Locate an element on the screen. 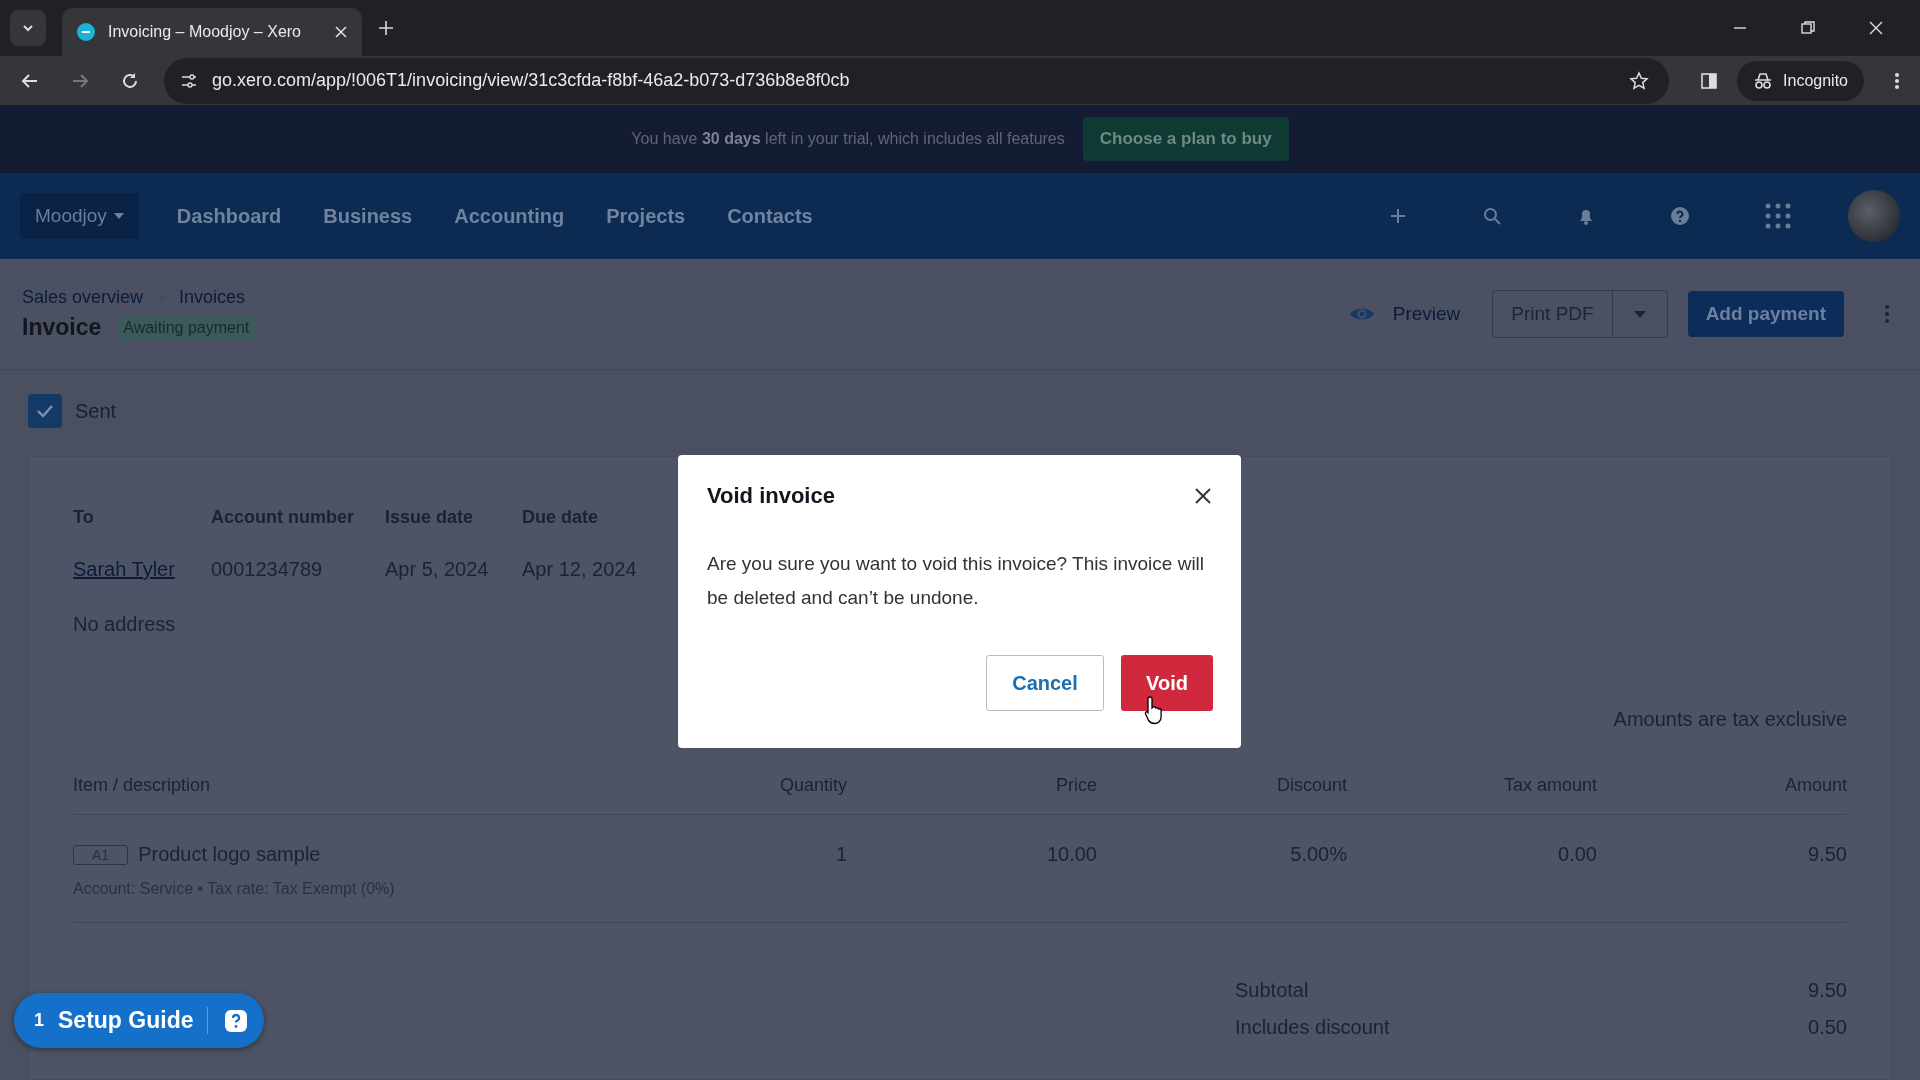 The height and width of the screenshot is (1080, 1920). nav-item: Dashboard is located at coordinates (229, 216).